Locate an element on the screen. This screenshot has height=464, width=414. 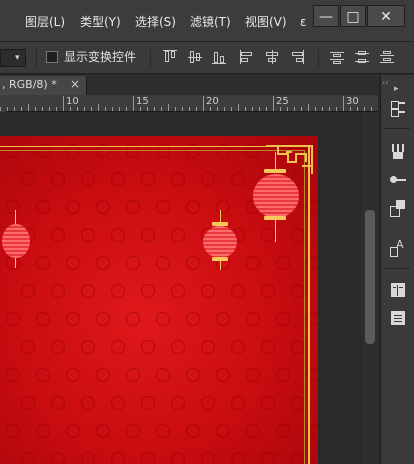
layer-comps-icon is located at coordinates (398, 318).